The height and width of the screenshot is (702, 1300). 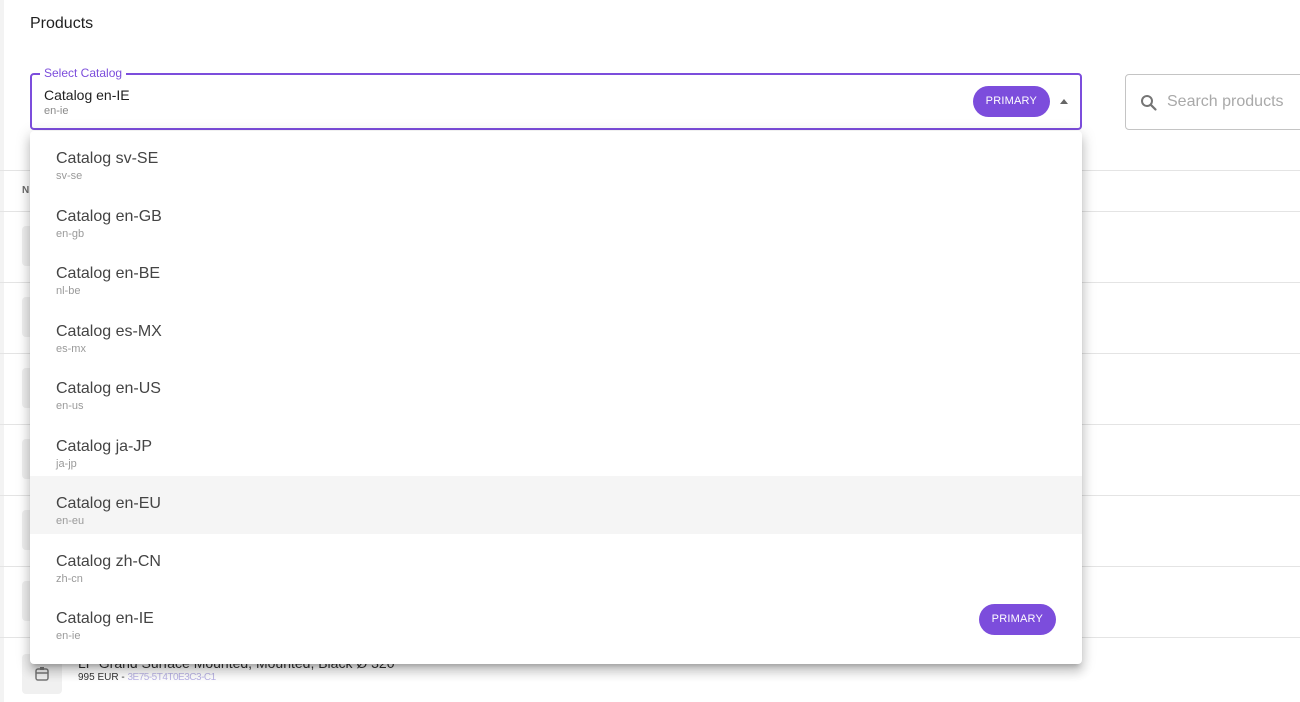 I want to click on catalog-option-label: Catalog en-IE, so click(x=105, y=618).